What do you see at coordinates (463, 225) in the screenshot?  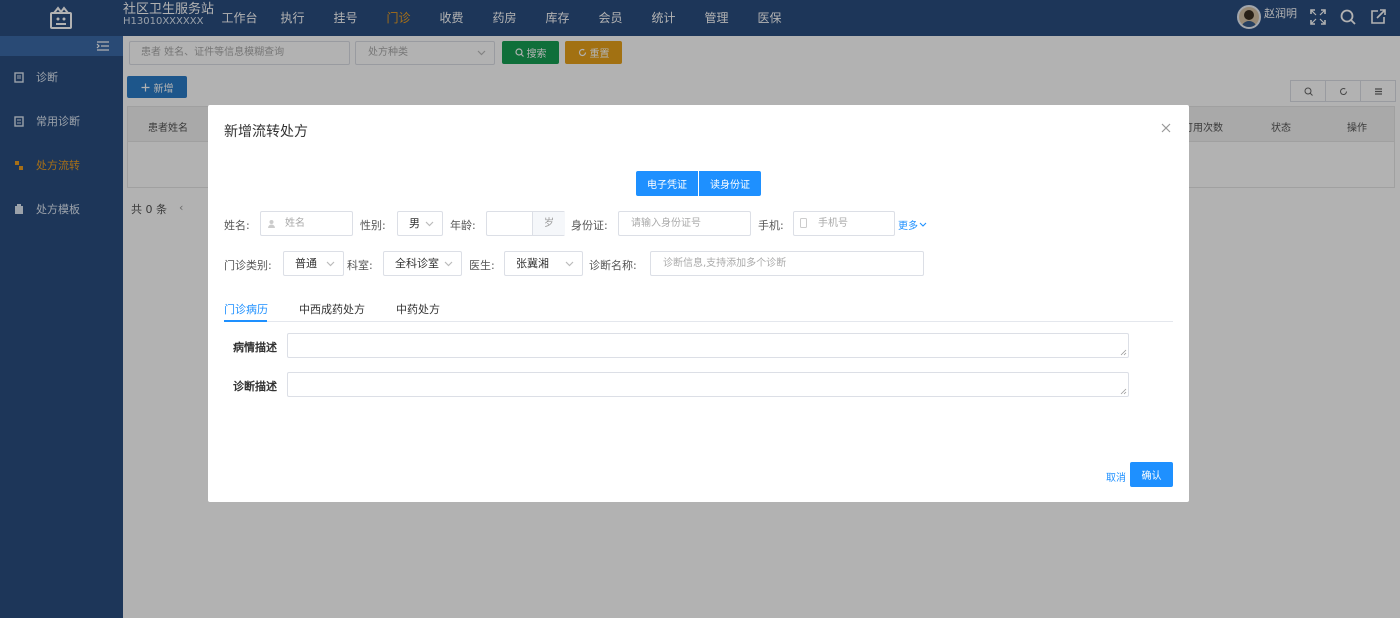 I see `age-label: 年龄:` at bounding box center [463, 225].